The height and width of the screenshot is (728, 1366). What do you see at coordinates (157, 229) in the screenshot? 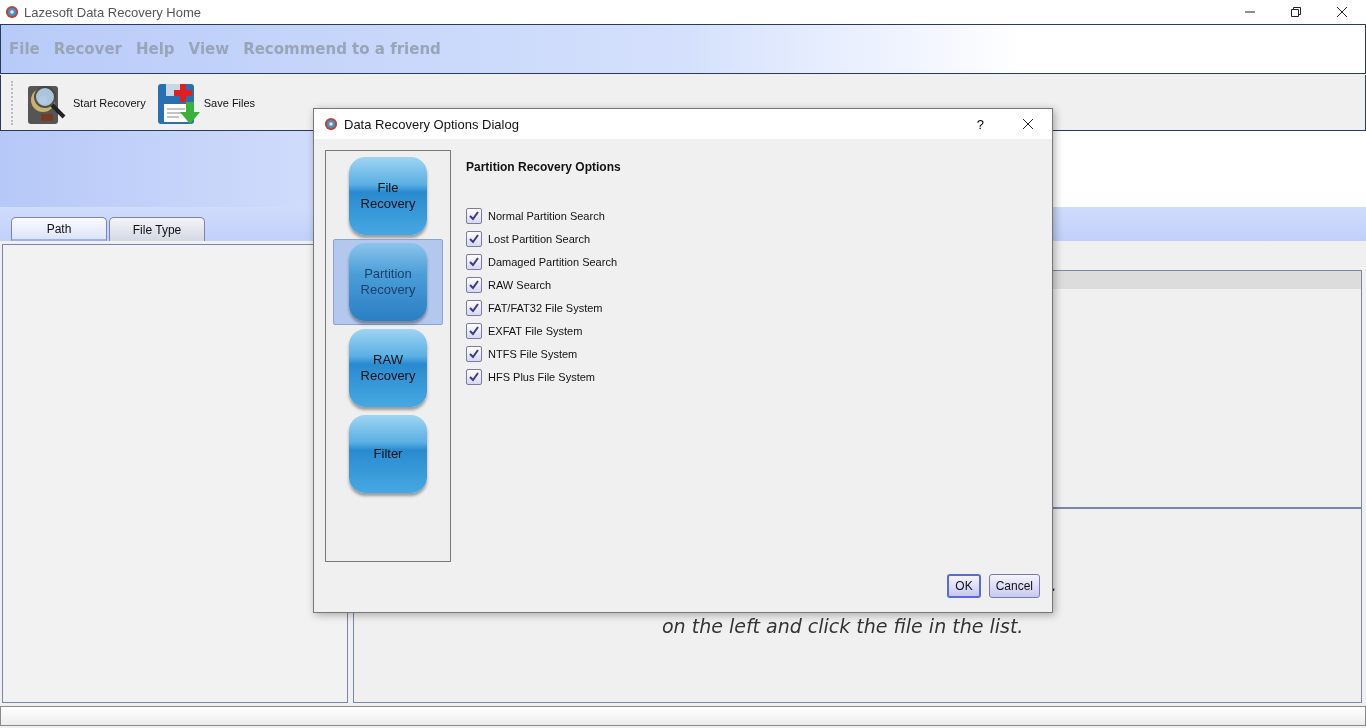
I see `tab: File Type` at bounding box center [157, 229].